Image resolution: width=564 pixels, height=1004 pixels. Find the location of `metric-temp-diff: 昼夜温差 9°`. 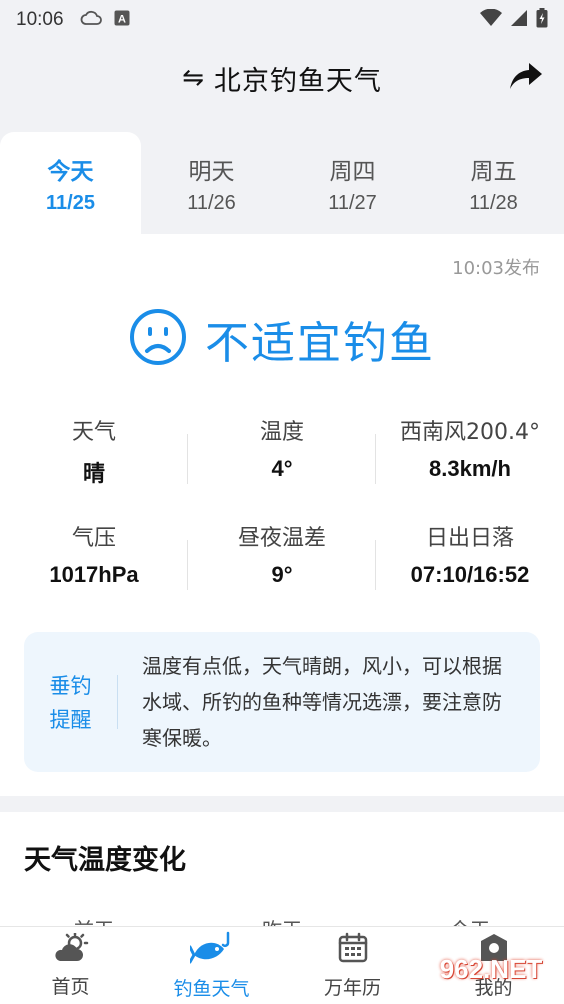

metric-temp-diff: 昼夜温差 9° is located at coordinates (282, 573).